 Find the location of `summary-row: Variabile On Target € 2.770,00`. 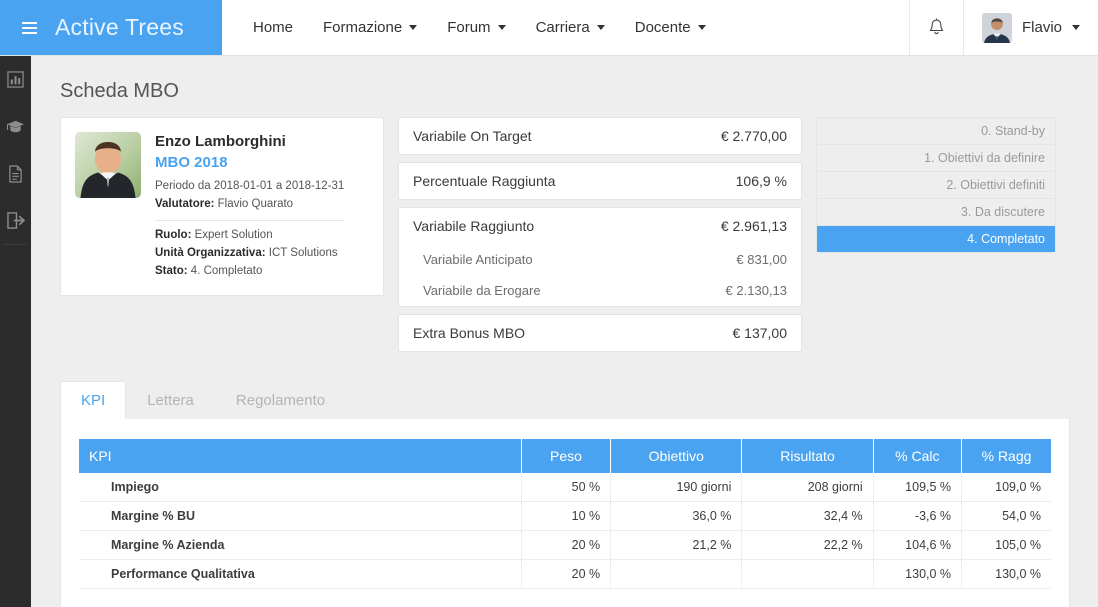

summary-row: Variabile On Target € 2.770,00 is located at coordinates (600, 136).